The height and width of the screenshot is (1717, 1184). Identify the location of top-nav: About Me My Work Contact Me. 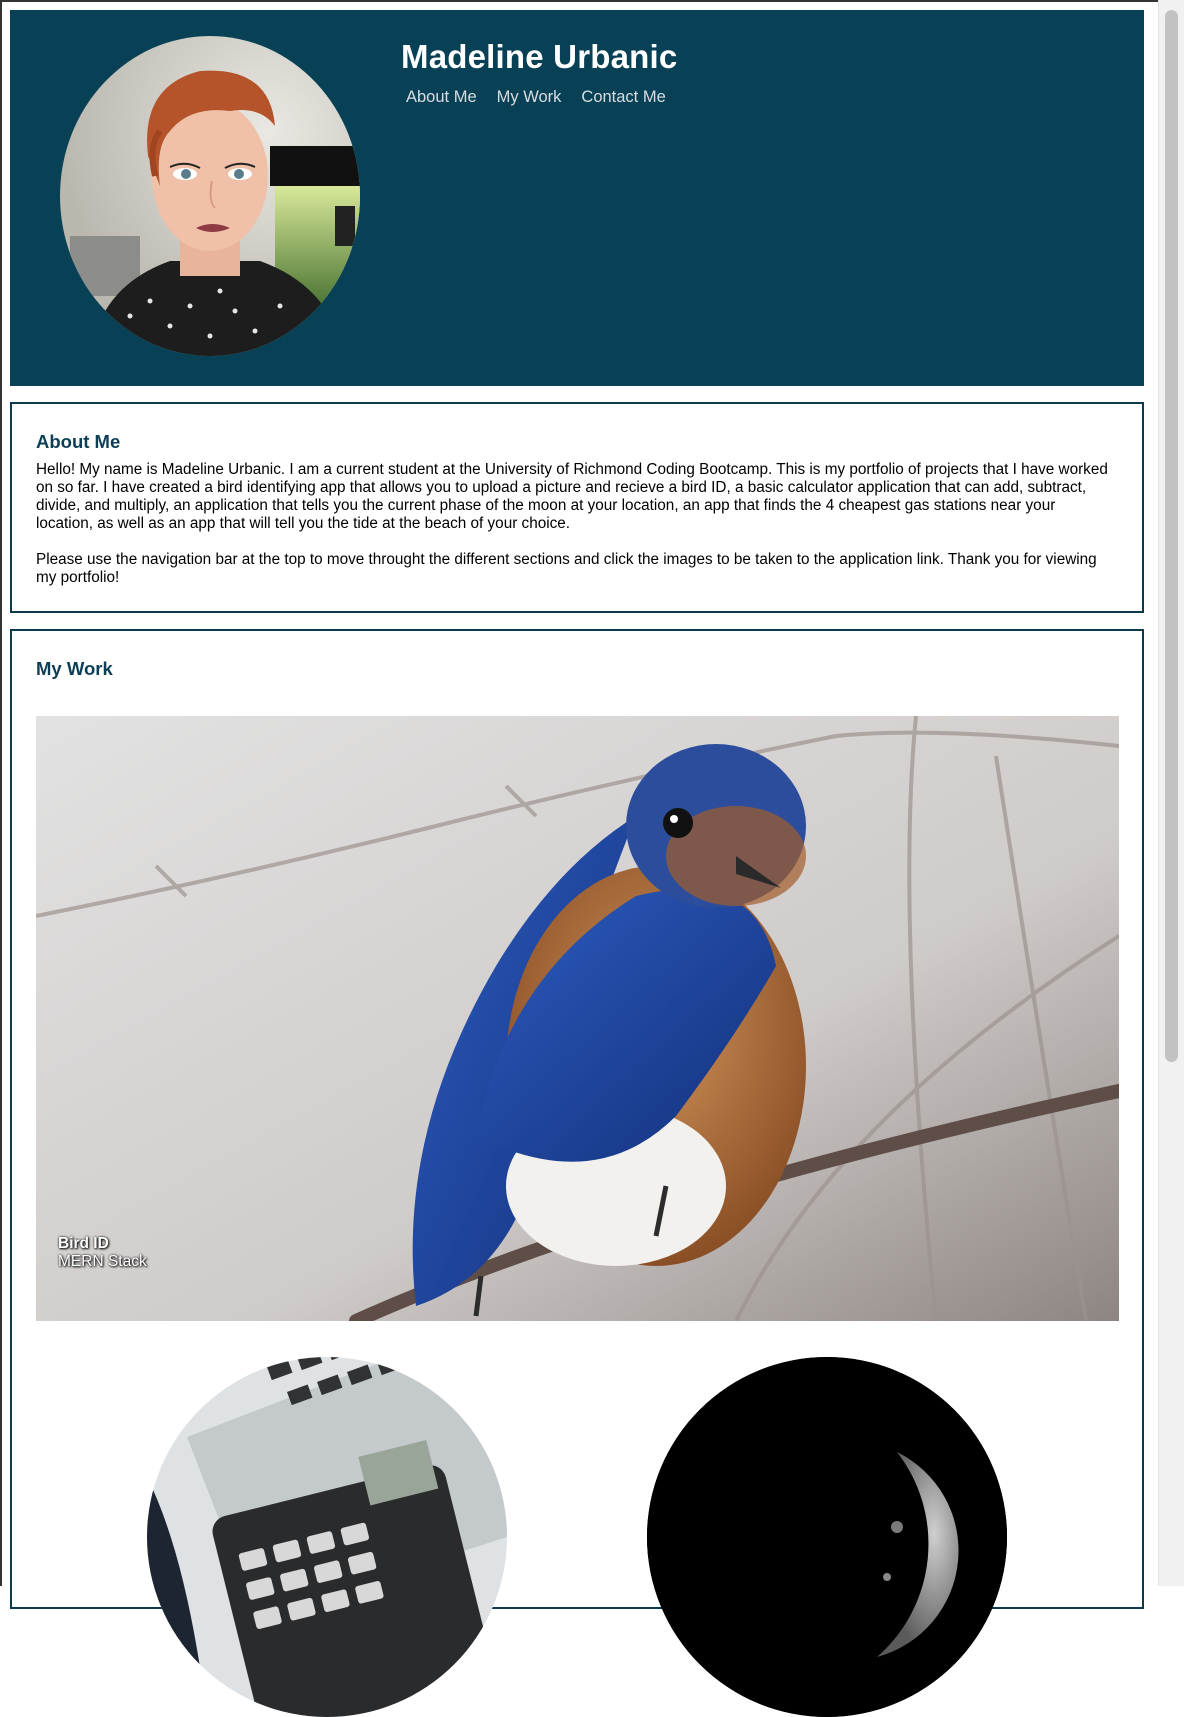
(536, 97).